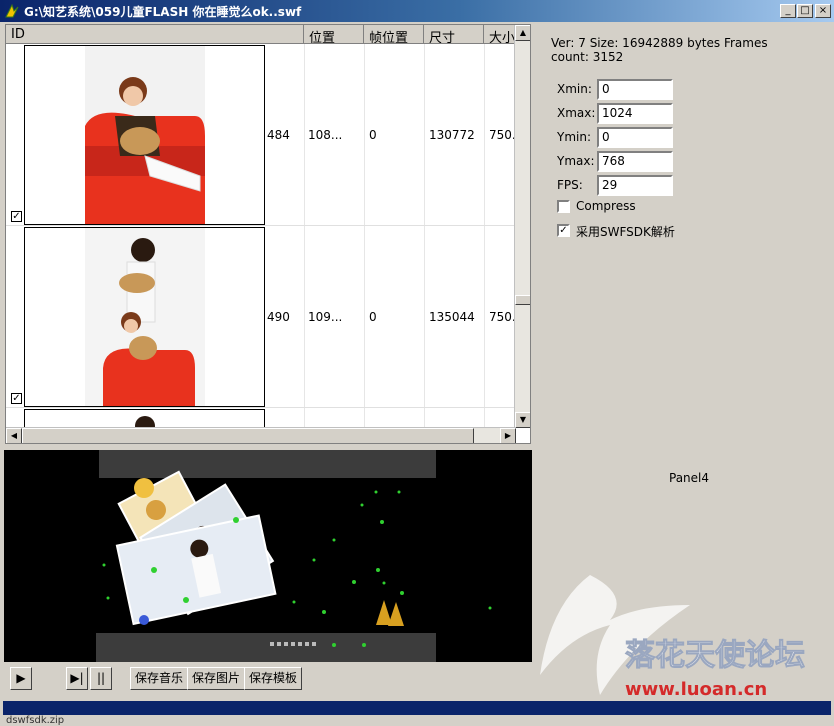  What do you see at coordinates (606, 206) in the screenshot?
I see `compress-label: Compress` at bounding box center [606, 206].